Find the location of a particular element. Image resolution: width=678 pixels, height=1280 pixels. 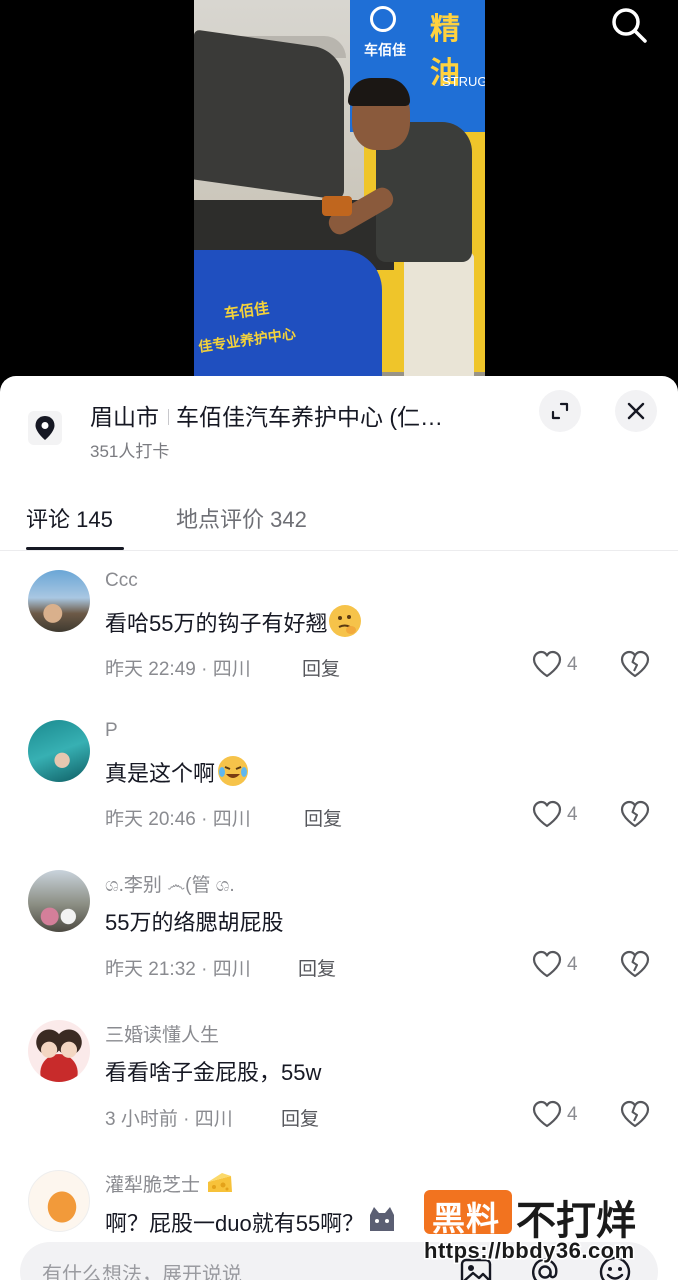

search-button is located at coordinates (629, 25).